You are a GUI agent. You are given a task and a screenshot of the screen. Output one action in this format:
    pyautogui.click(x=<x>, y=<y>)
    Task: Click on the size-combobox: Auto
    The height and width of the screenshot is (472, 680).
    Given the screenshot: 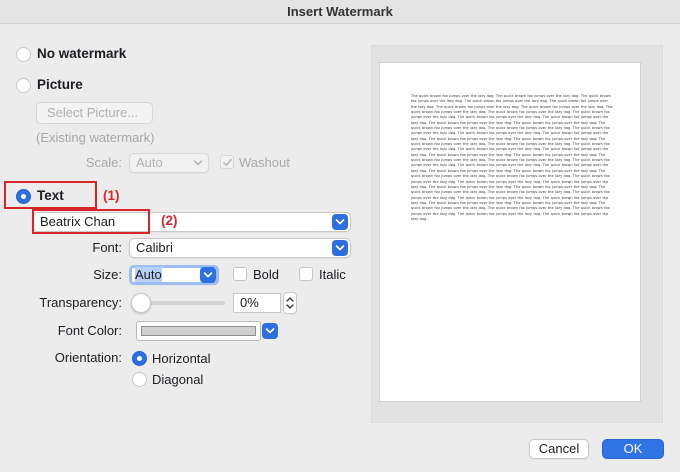 What is the action you would take?
    pyautogui.click(x=174, y=275)
    